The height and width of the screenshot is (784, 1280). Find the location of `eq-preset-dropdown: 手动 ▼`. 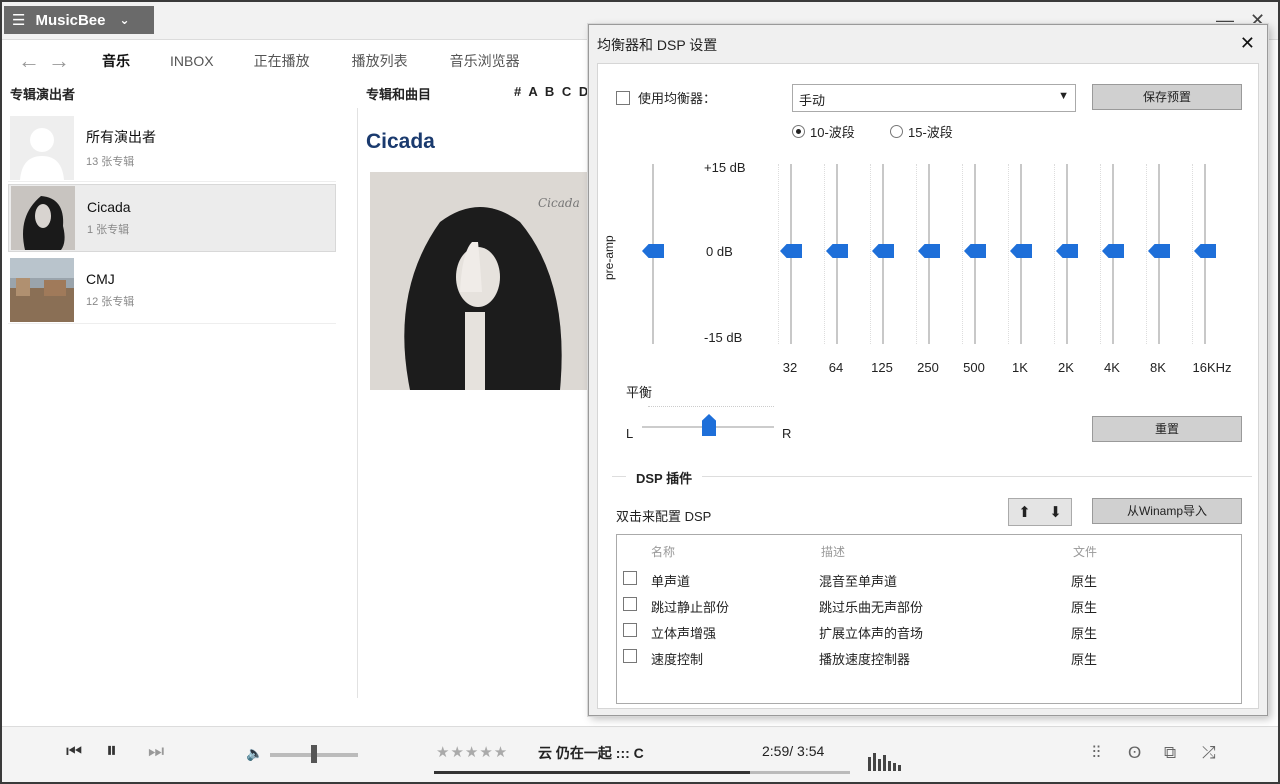

eq-preset-dropdown: 手动 ▼ is located at coordinates (934, 98).